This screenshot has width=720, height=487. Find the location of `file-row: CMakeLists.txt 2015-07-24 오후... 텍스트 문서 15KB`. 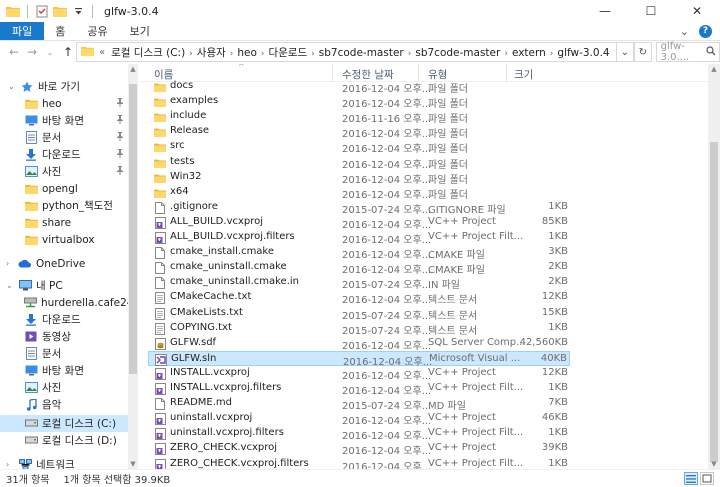

file-row: CMakeLists.txt 2015-07-24 오후... 텍스트 문서 15KB is located at coordinates (359, 314).